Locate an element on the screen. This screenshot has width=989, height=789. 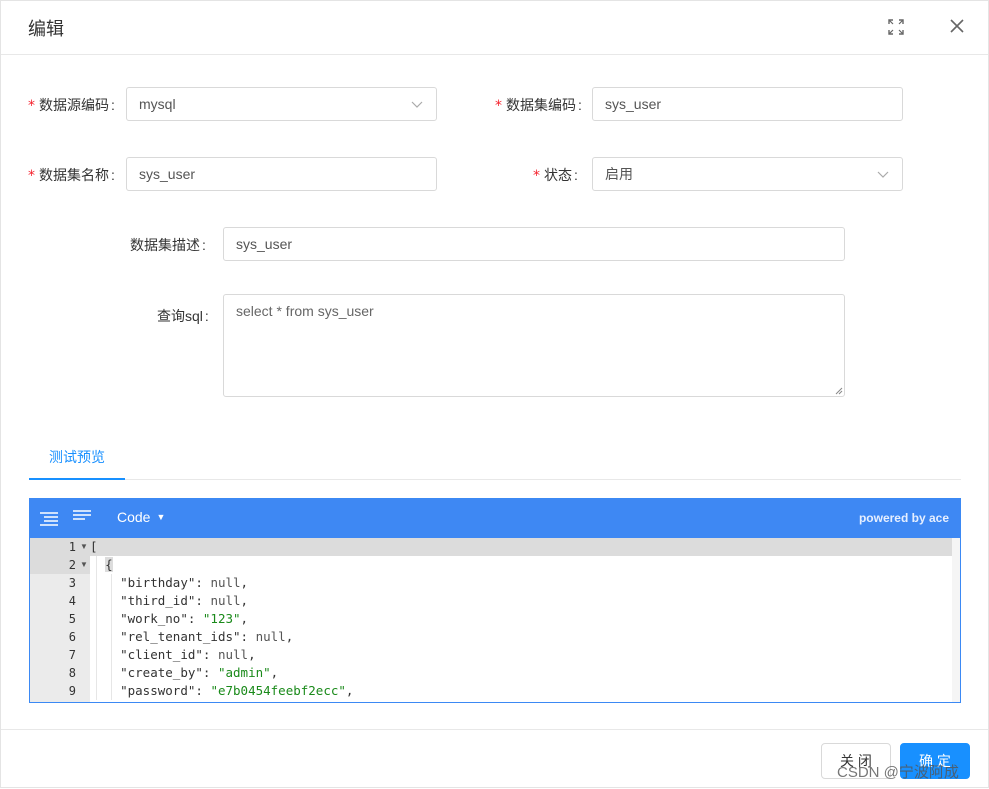
caret-down-icon: ▼ is located at coordinates (161, 517).